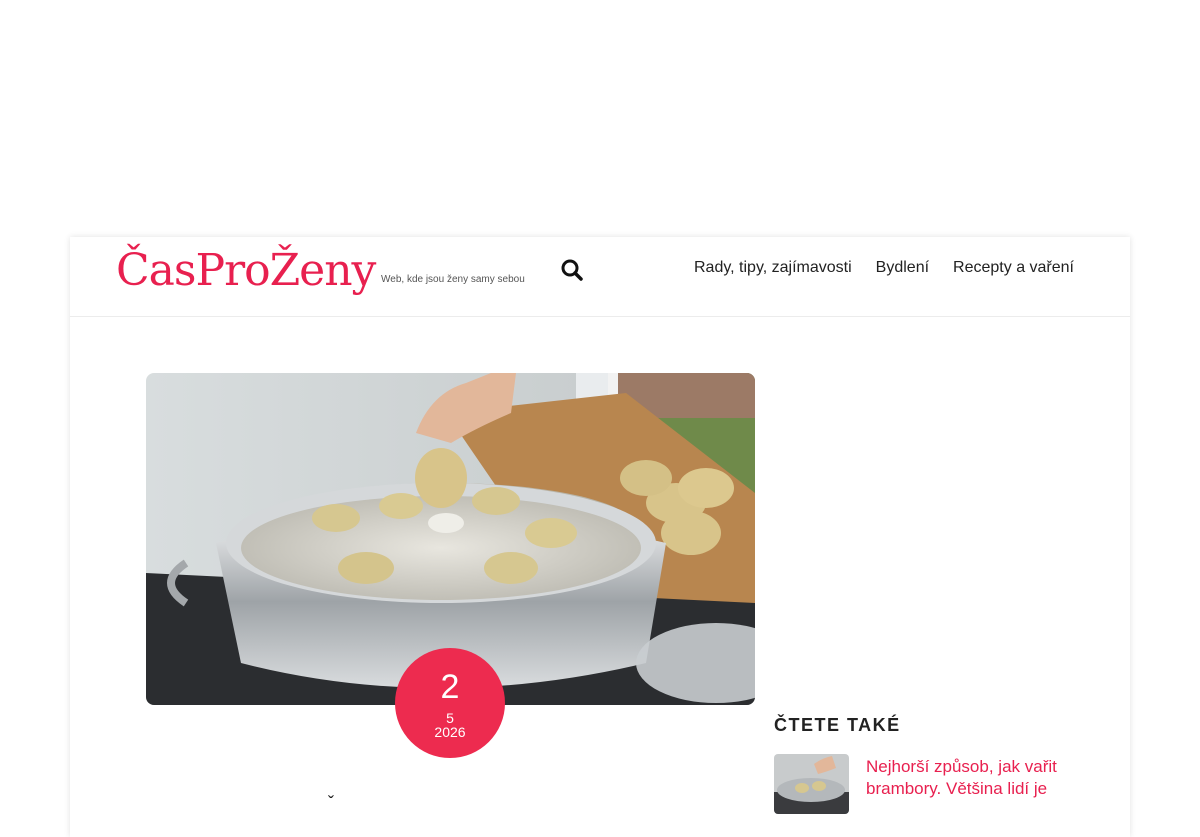 The width and height of the screenshot is (1200, 837). I want to click on nav-item-recepty: Recepty a vaření, so click(1013, 268).